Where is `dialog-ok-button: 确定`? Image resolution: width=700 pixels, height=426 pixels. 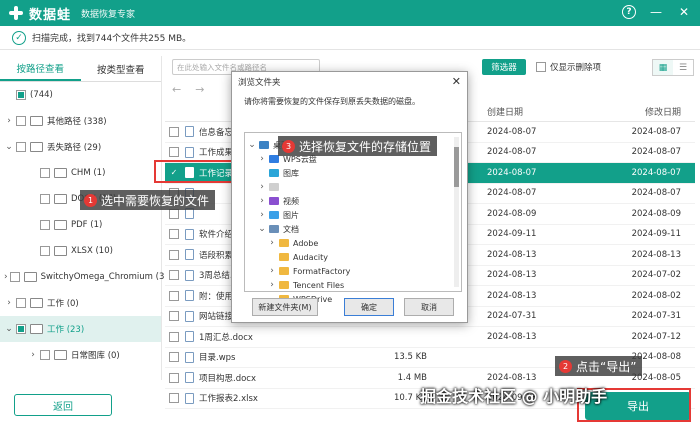 dialog-ok-button: 确定 is located at coordinates (369, 307).